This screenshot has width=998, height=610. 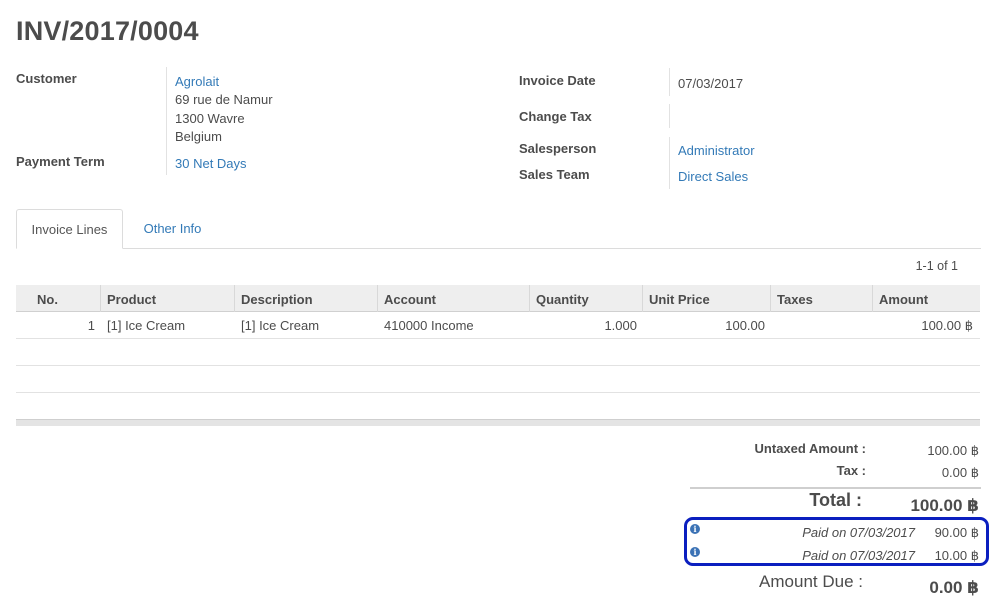 I want to click on total-value: 100.00 ฿, so click(x=944, y=505).